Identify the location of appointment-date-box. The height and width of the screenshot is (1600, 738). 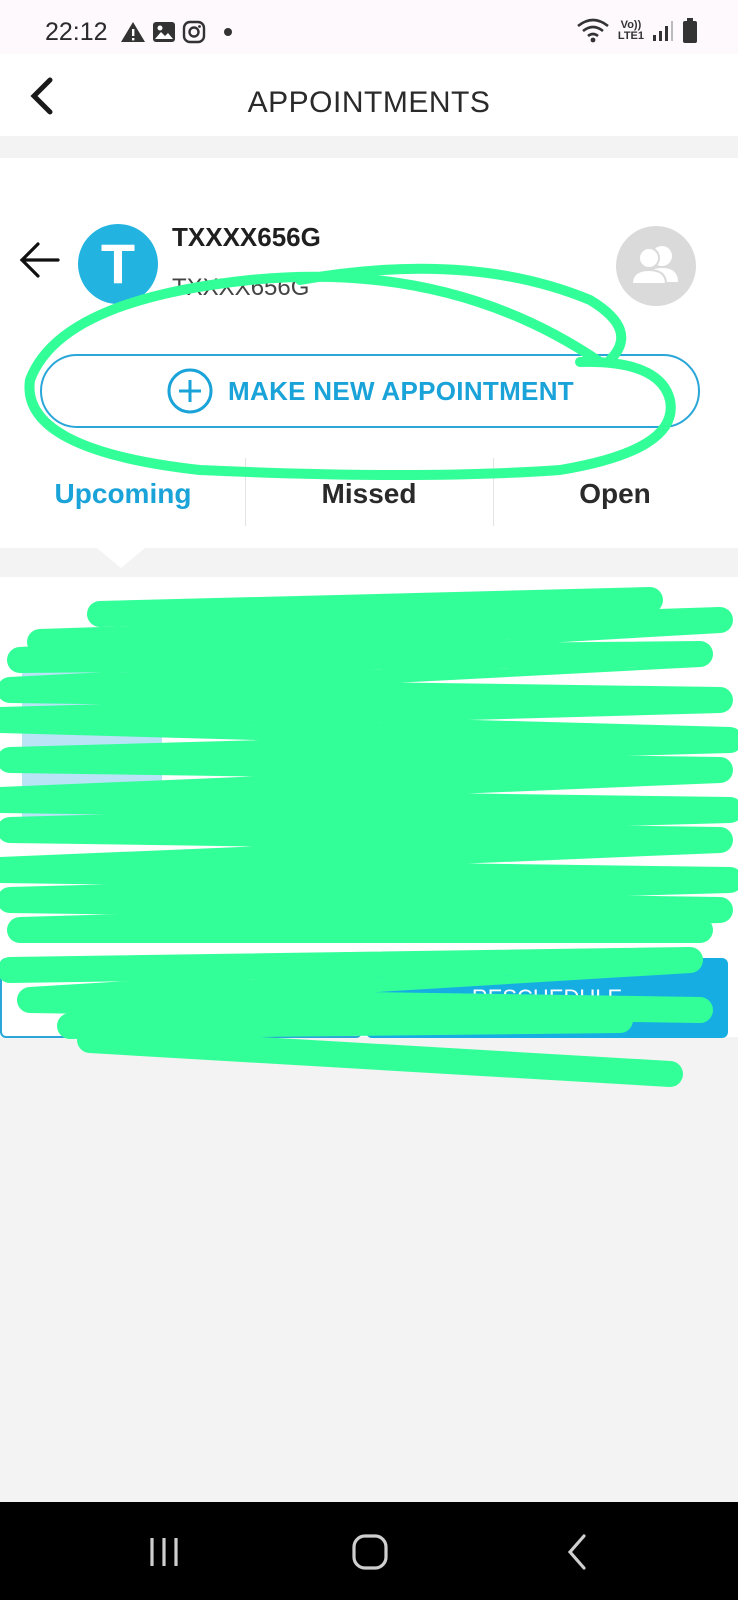
(92, 751).